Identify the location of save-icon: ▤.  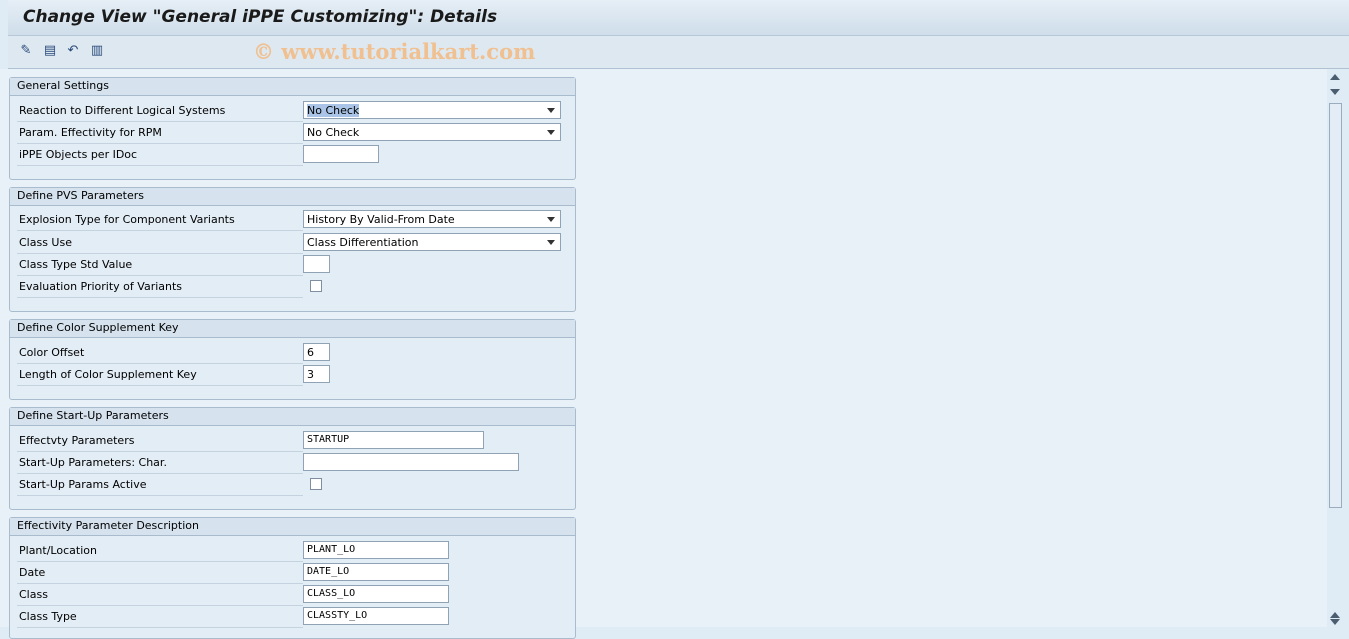
(50, 51).